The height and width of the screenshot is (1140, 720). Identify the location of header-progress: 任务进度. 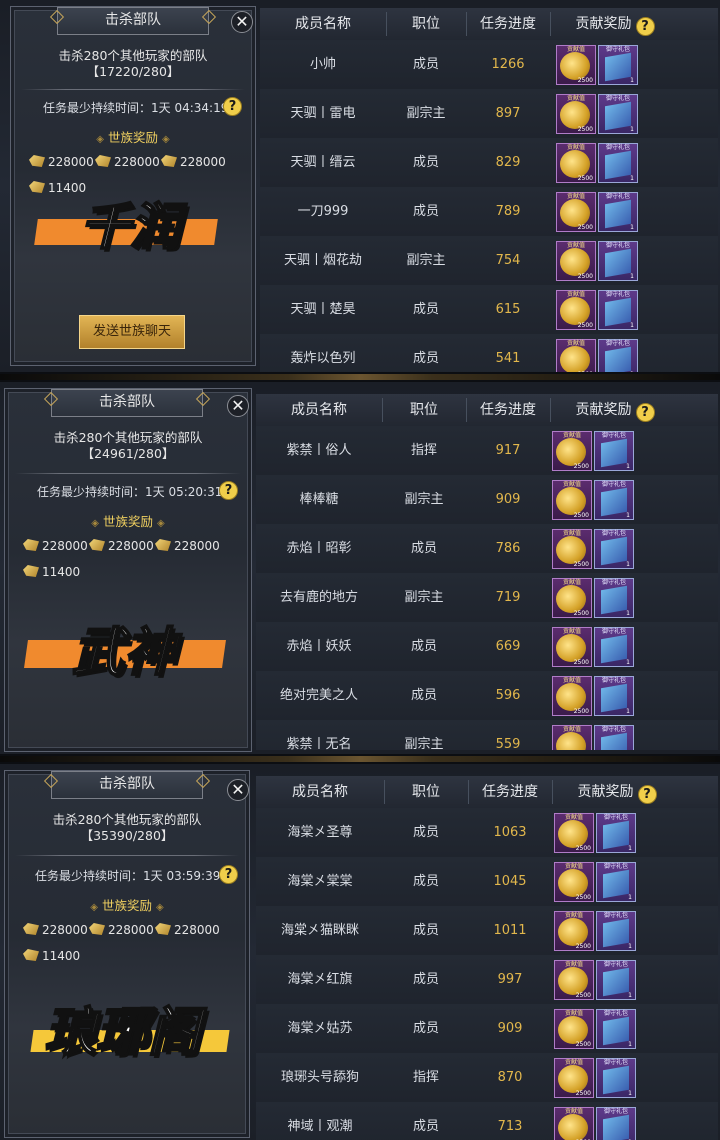
(508, 410).